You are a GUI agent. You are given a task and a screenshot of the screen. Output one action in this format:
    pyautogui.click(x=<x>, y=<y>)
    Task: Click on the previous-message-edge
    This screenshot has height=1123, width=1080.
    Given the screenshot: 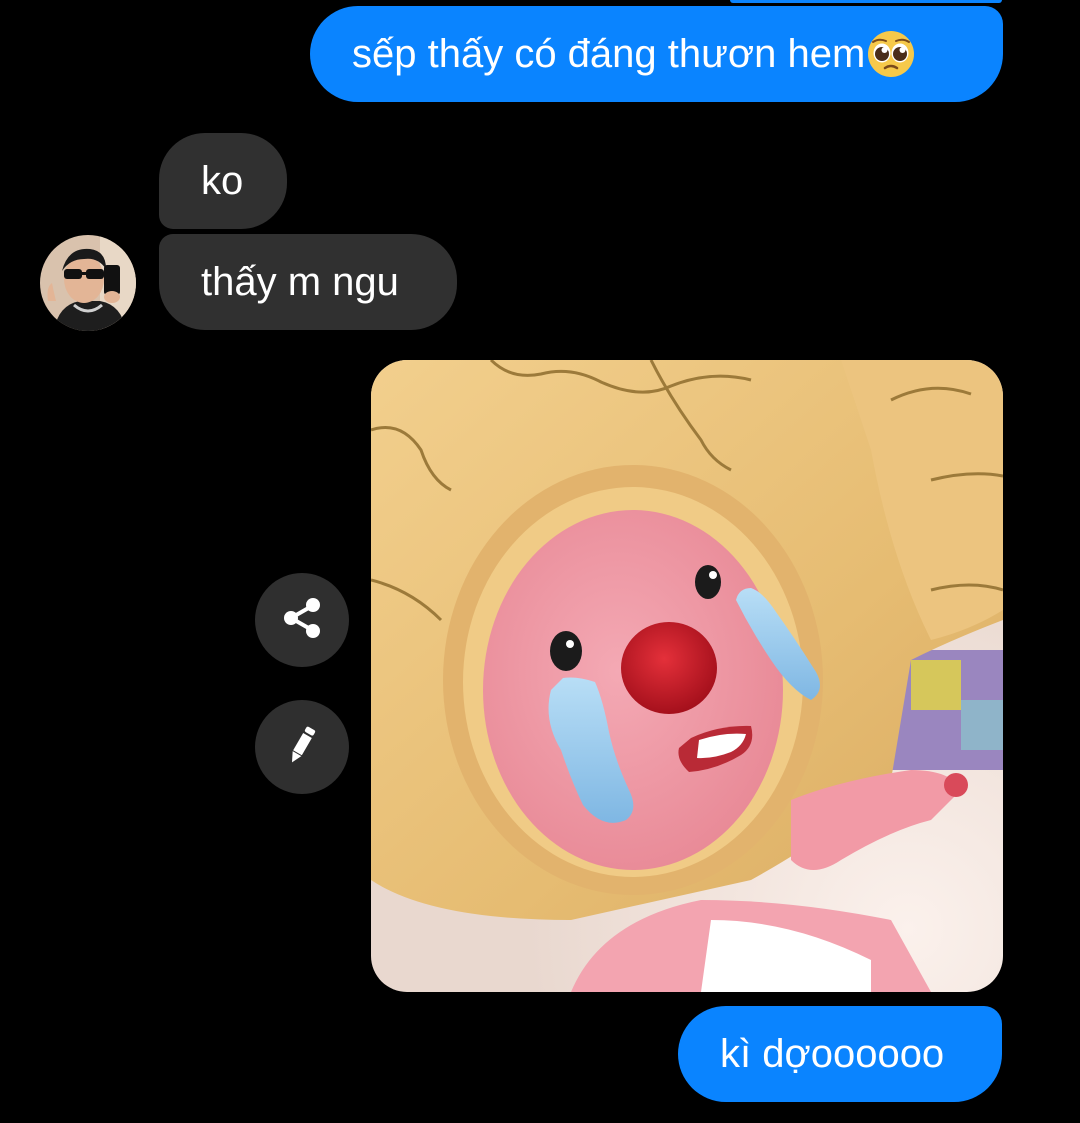 What is the action you would take?
    pyautogui.click(x=866, y=1)
    